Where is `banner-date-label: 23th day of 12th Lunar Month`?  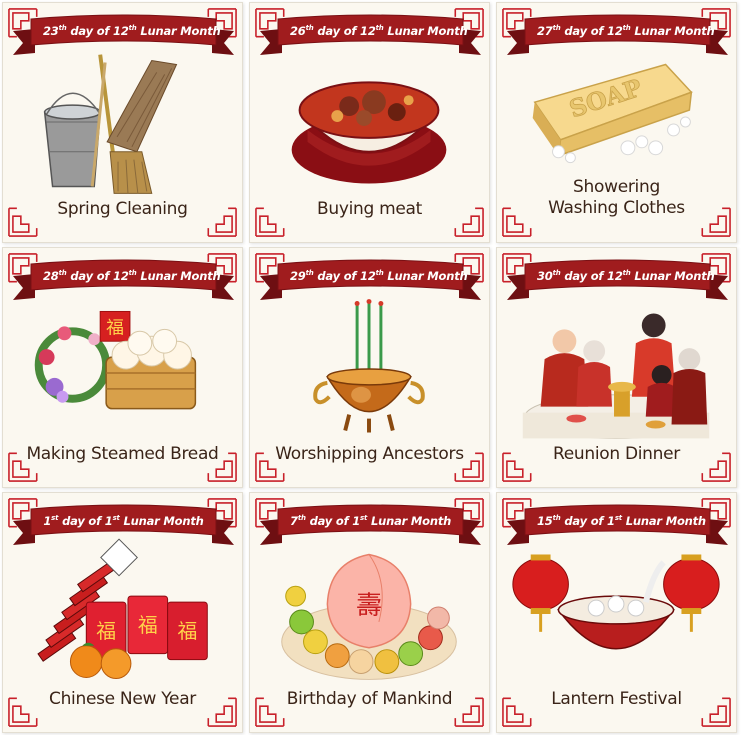 banner-date-label: 23th day of 12th Lunar Month is located at coordinates (132, 31).